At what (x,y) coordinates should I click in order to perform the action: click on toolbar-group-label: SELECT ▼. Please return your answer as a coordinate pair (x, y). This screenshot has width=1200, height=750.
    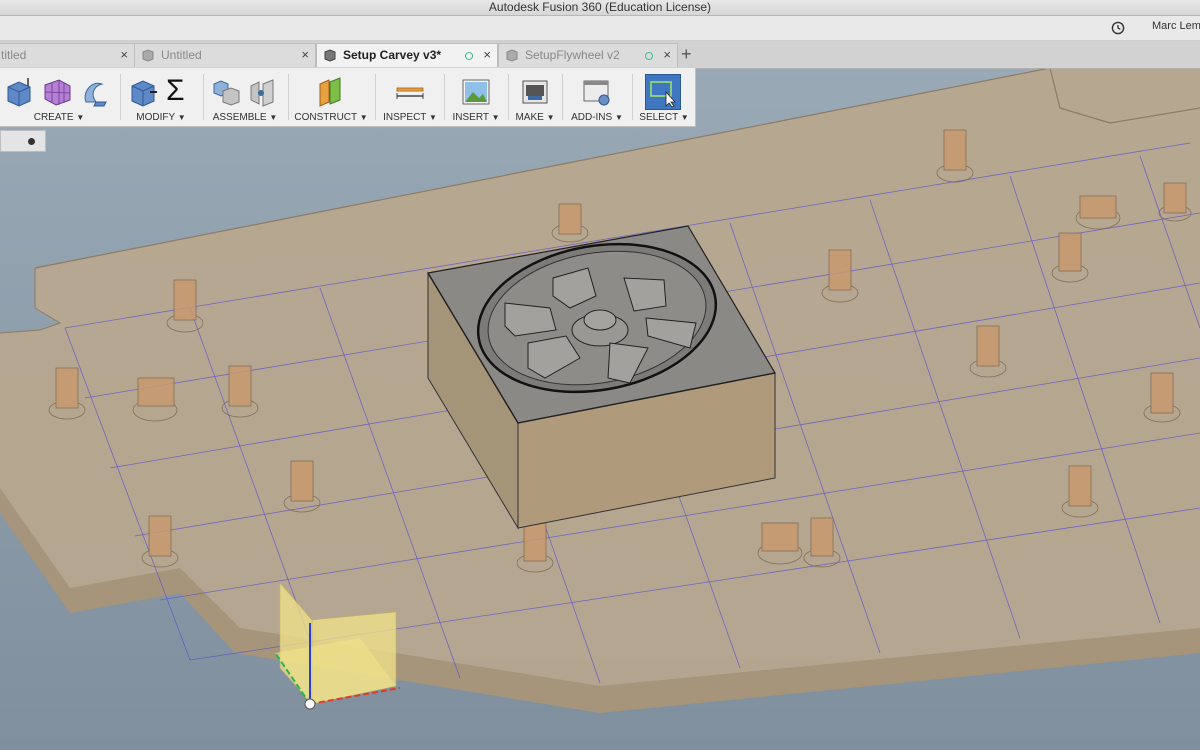
    Looking at the image, I should click on (664, 117).